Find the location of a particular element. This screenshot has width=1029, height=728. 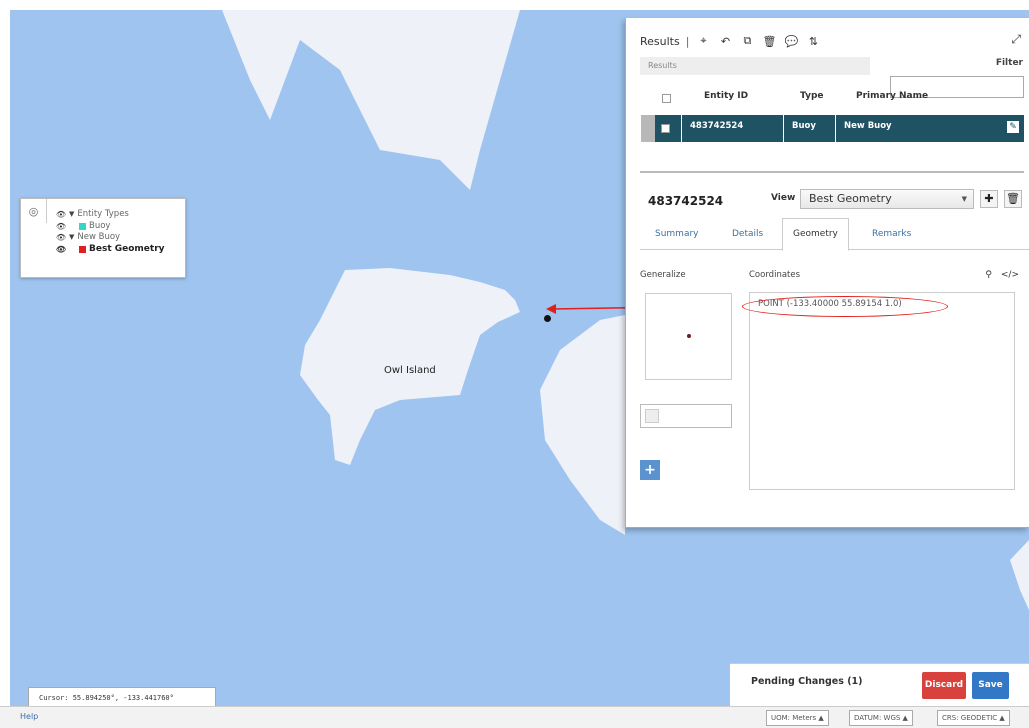

panel-divider is located at coordinates (832, 172).